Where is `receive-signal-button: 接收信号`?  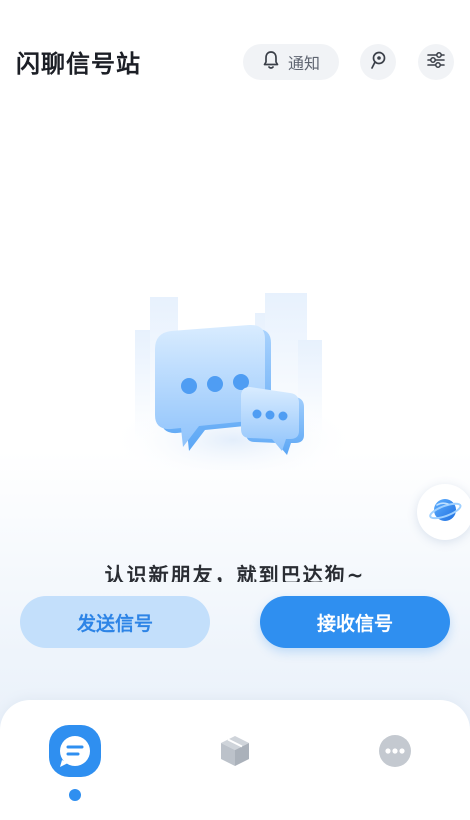
receive-signal-button: 接收信号 is located at coordinates (355, 622).